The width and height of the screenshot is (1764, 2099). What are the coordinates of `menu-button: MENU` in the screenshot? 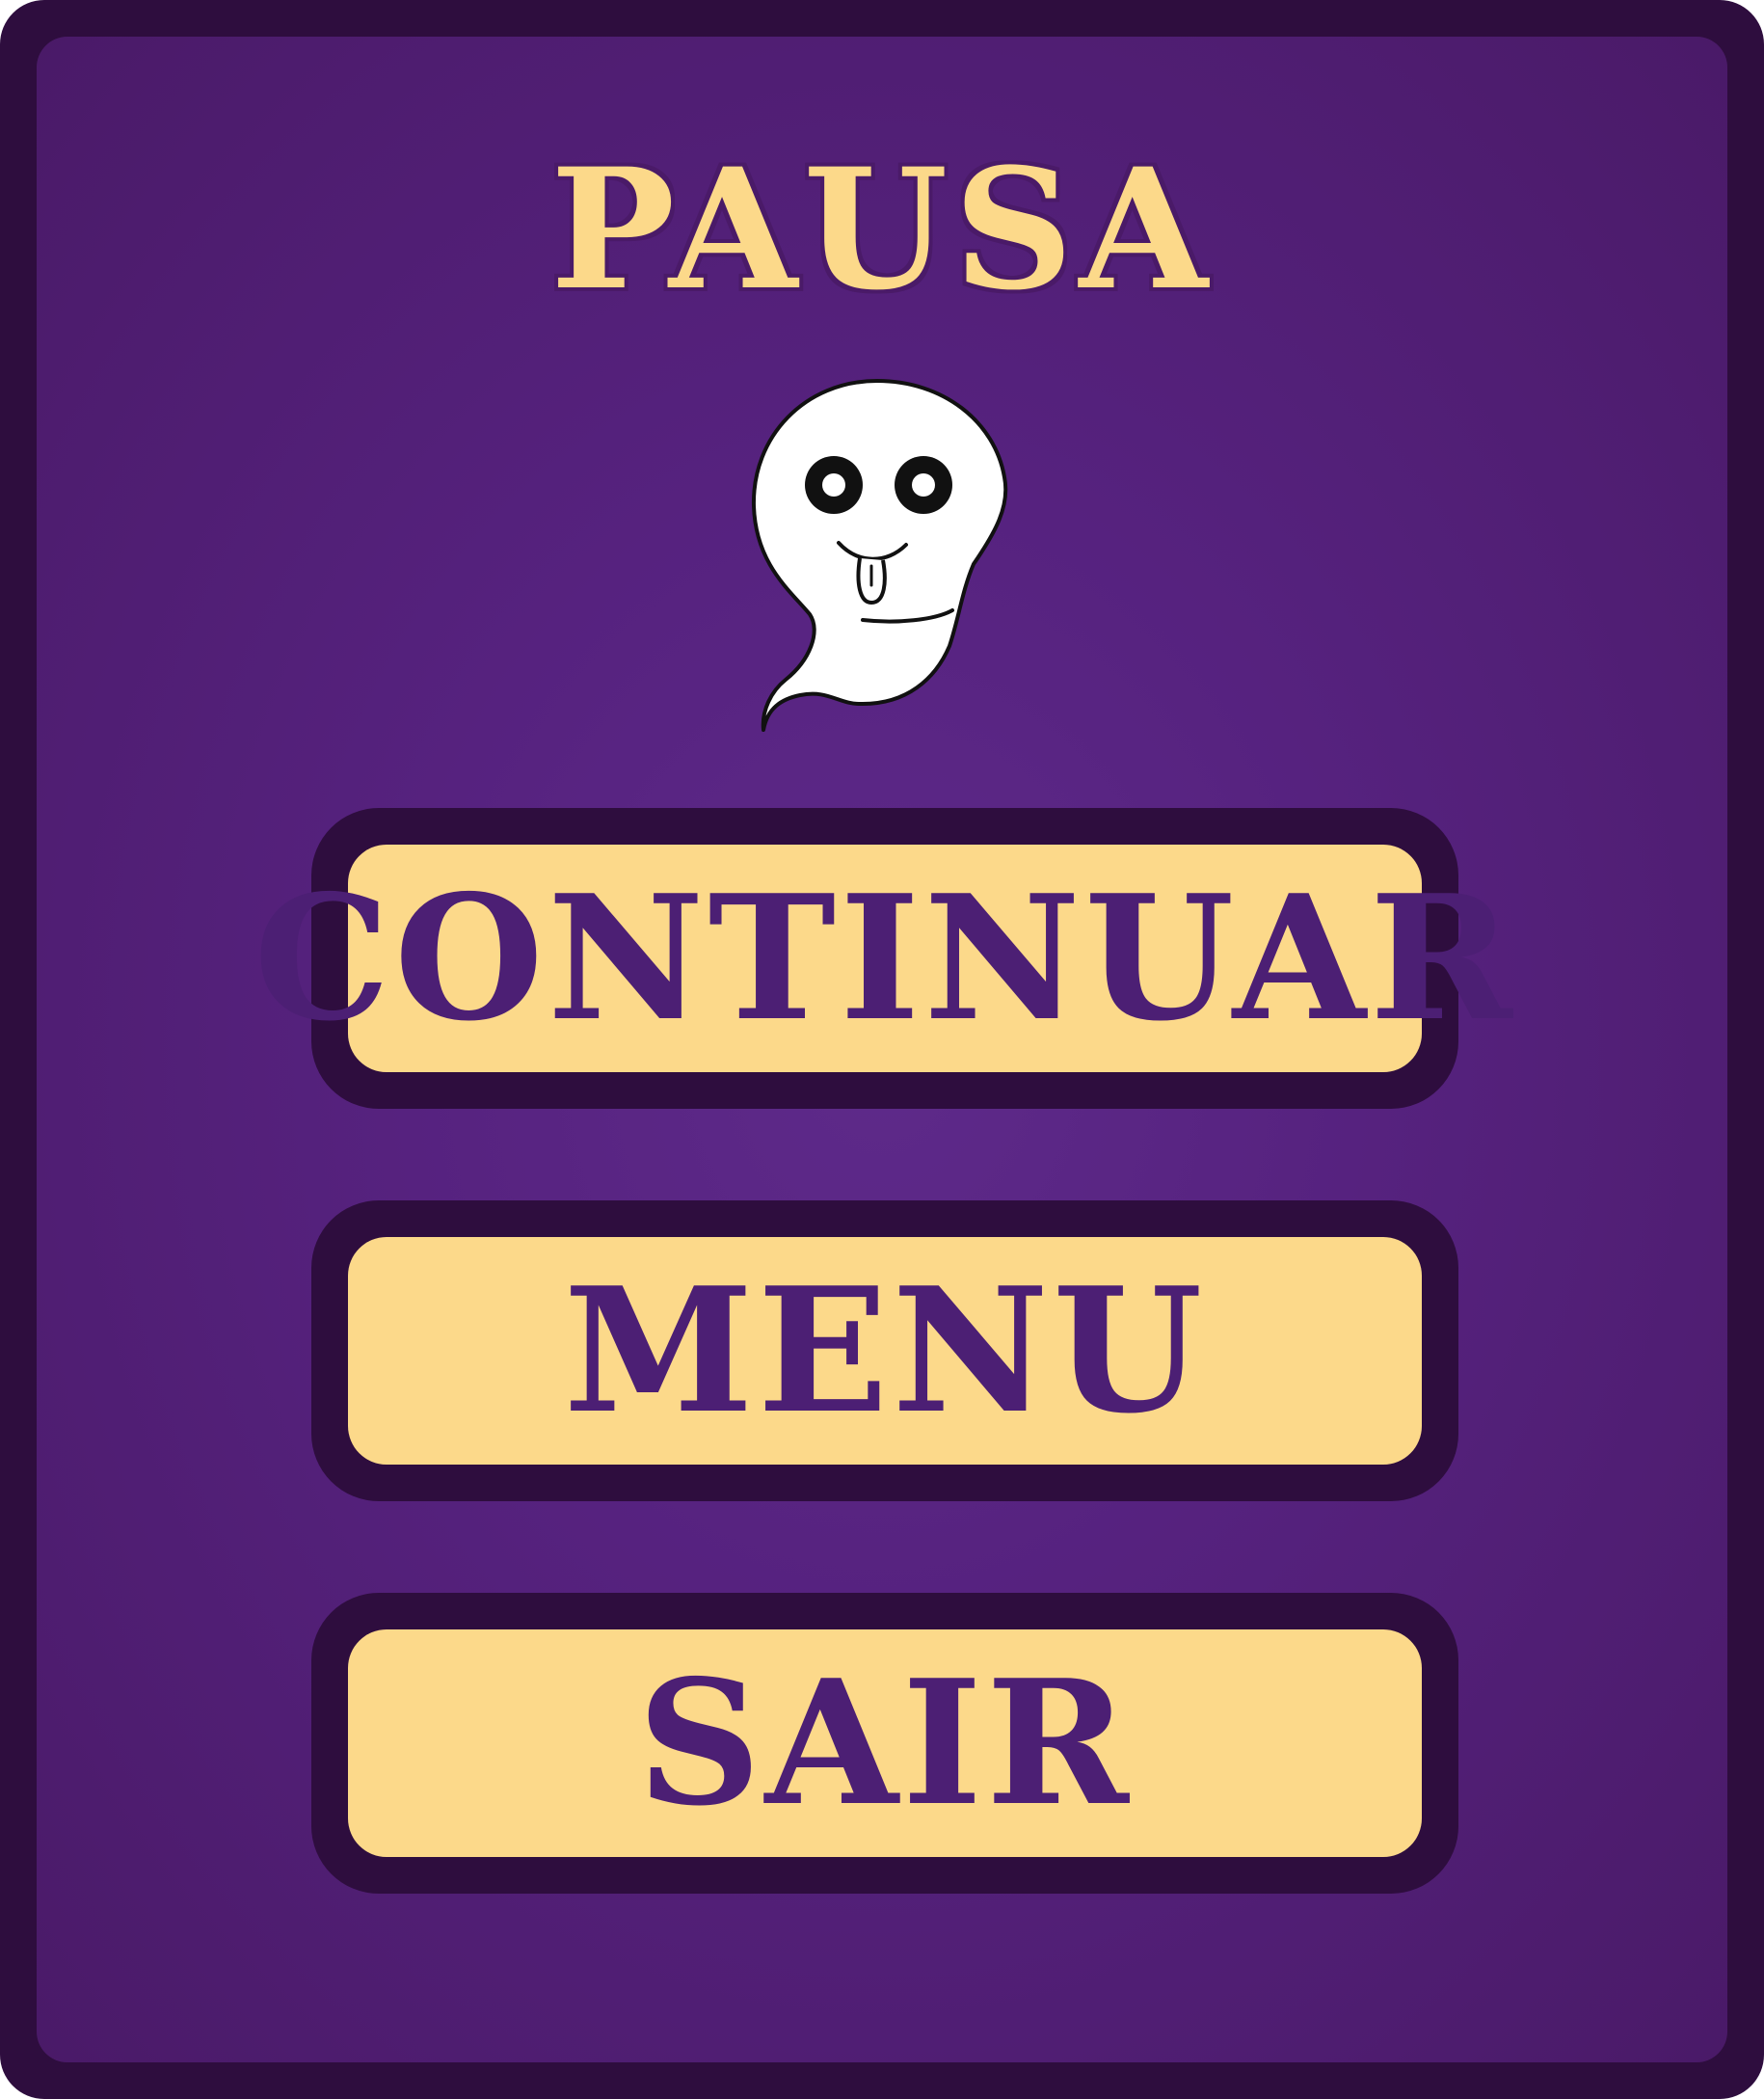 It's located at (884, 1350).